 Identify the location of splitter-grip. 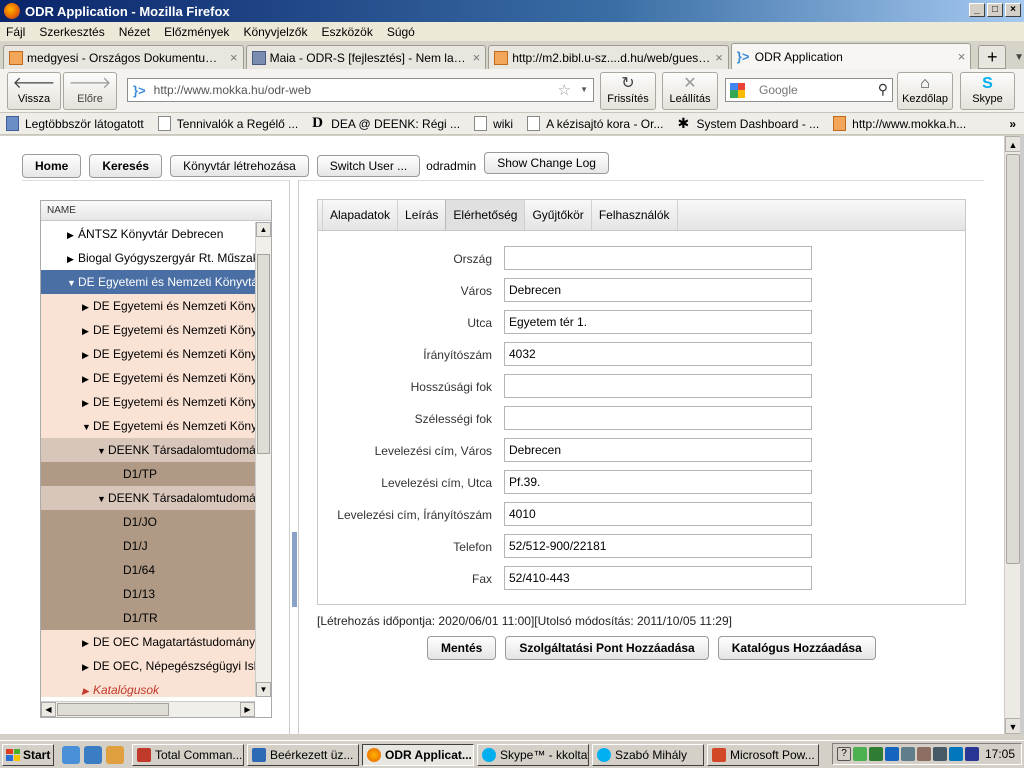
(294, 569).